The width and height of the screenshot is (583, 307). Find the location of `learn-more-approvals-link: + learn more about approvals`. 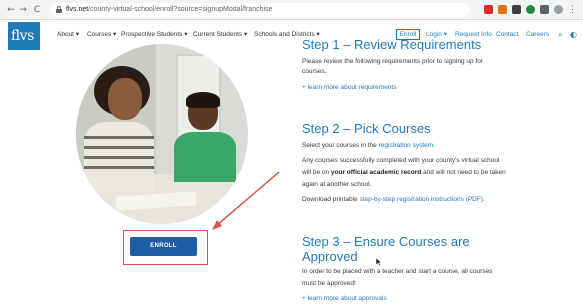

learn-more-approvals-link: + learn more about approvals is located at coordinates (344, 299).